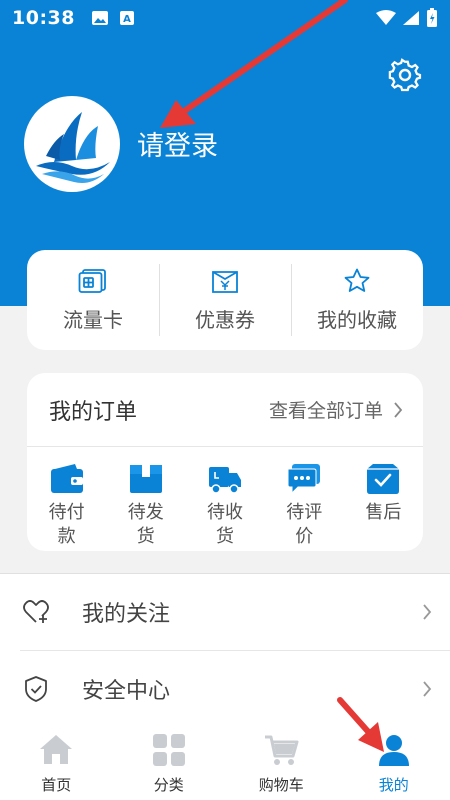 The height and width of the screenshot is (800, 450). What do you see at coordinates (66, 478) in the screenshot?
I see `wallet-icon` at bounding box center [66, 478].